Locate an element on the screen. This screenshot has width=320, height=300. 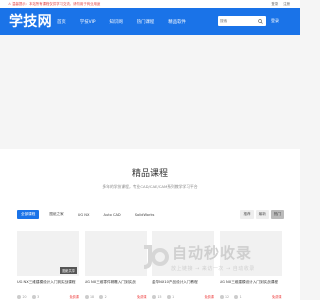
category-tabs: 全部课程 图纸之家 UG NX Auto CAD SolidWorks is located at coordinates (90, 214).